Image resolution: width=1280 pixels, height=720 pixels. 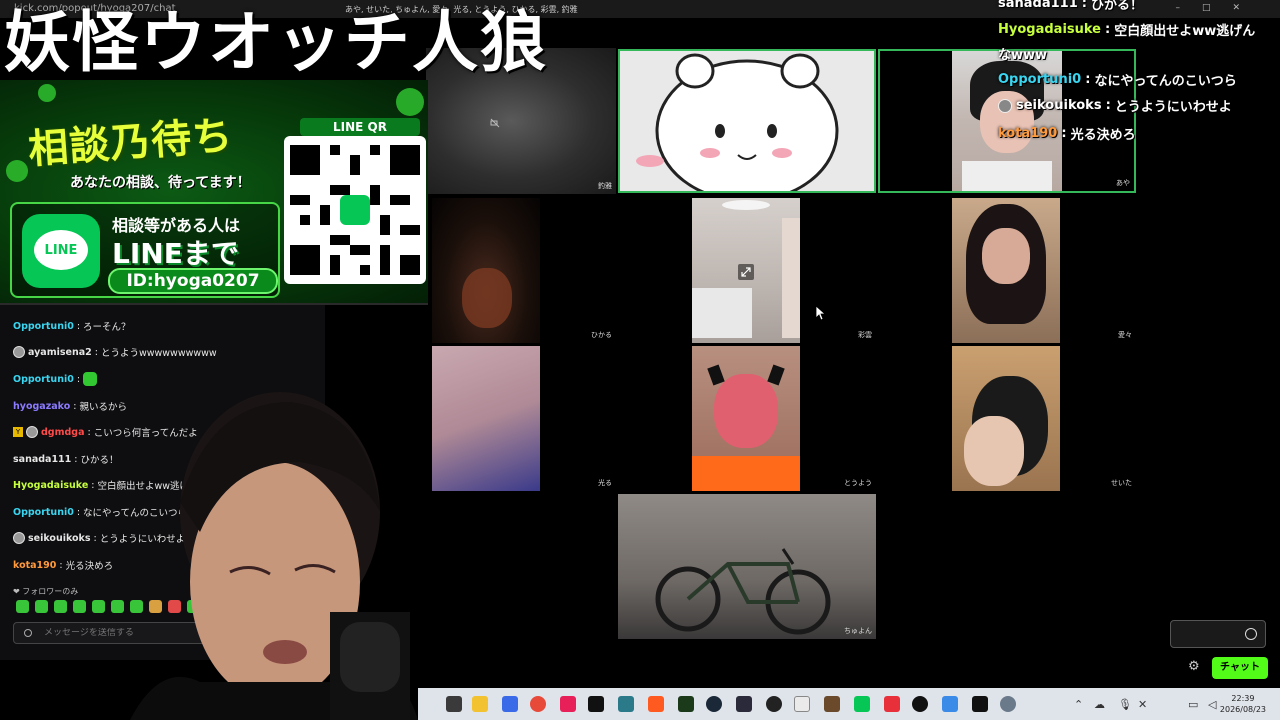 What do you see at coordinates (454, 704) in the screenshot?
I see `taskview-icon` at bounding box center [454, 704].